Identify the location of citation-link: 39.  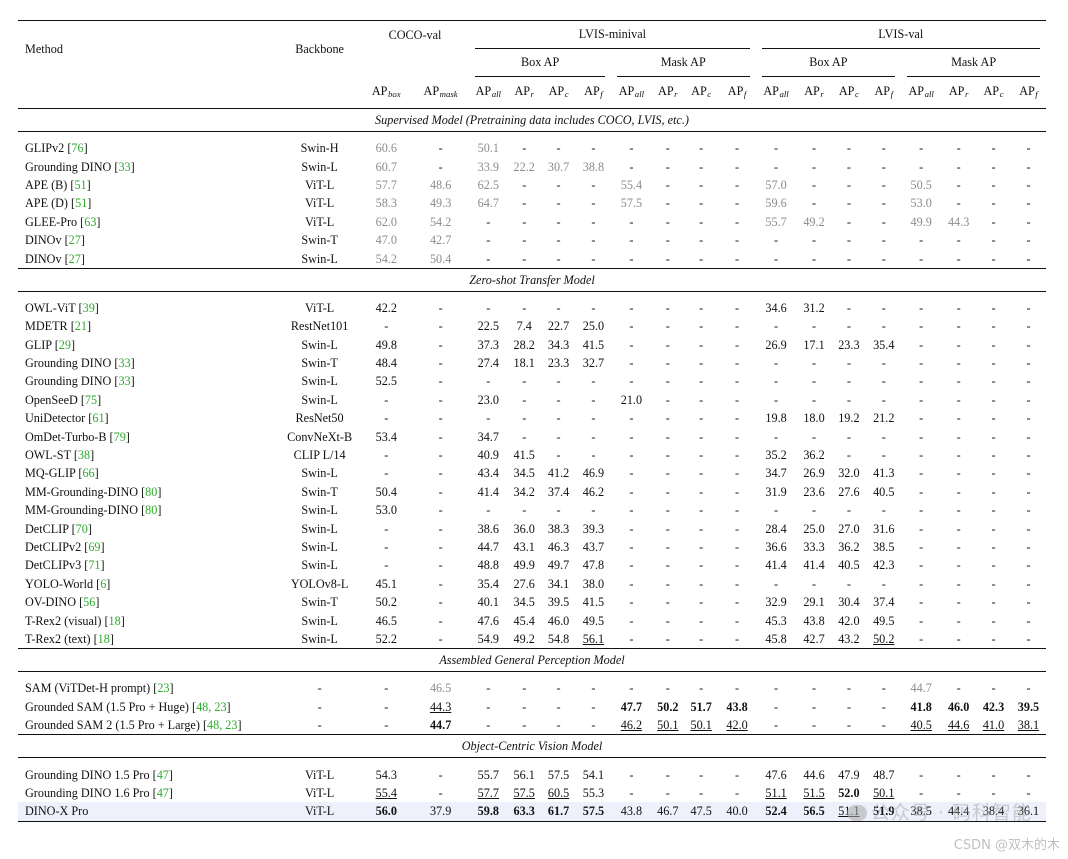
(89, 308).